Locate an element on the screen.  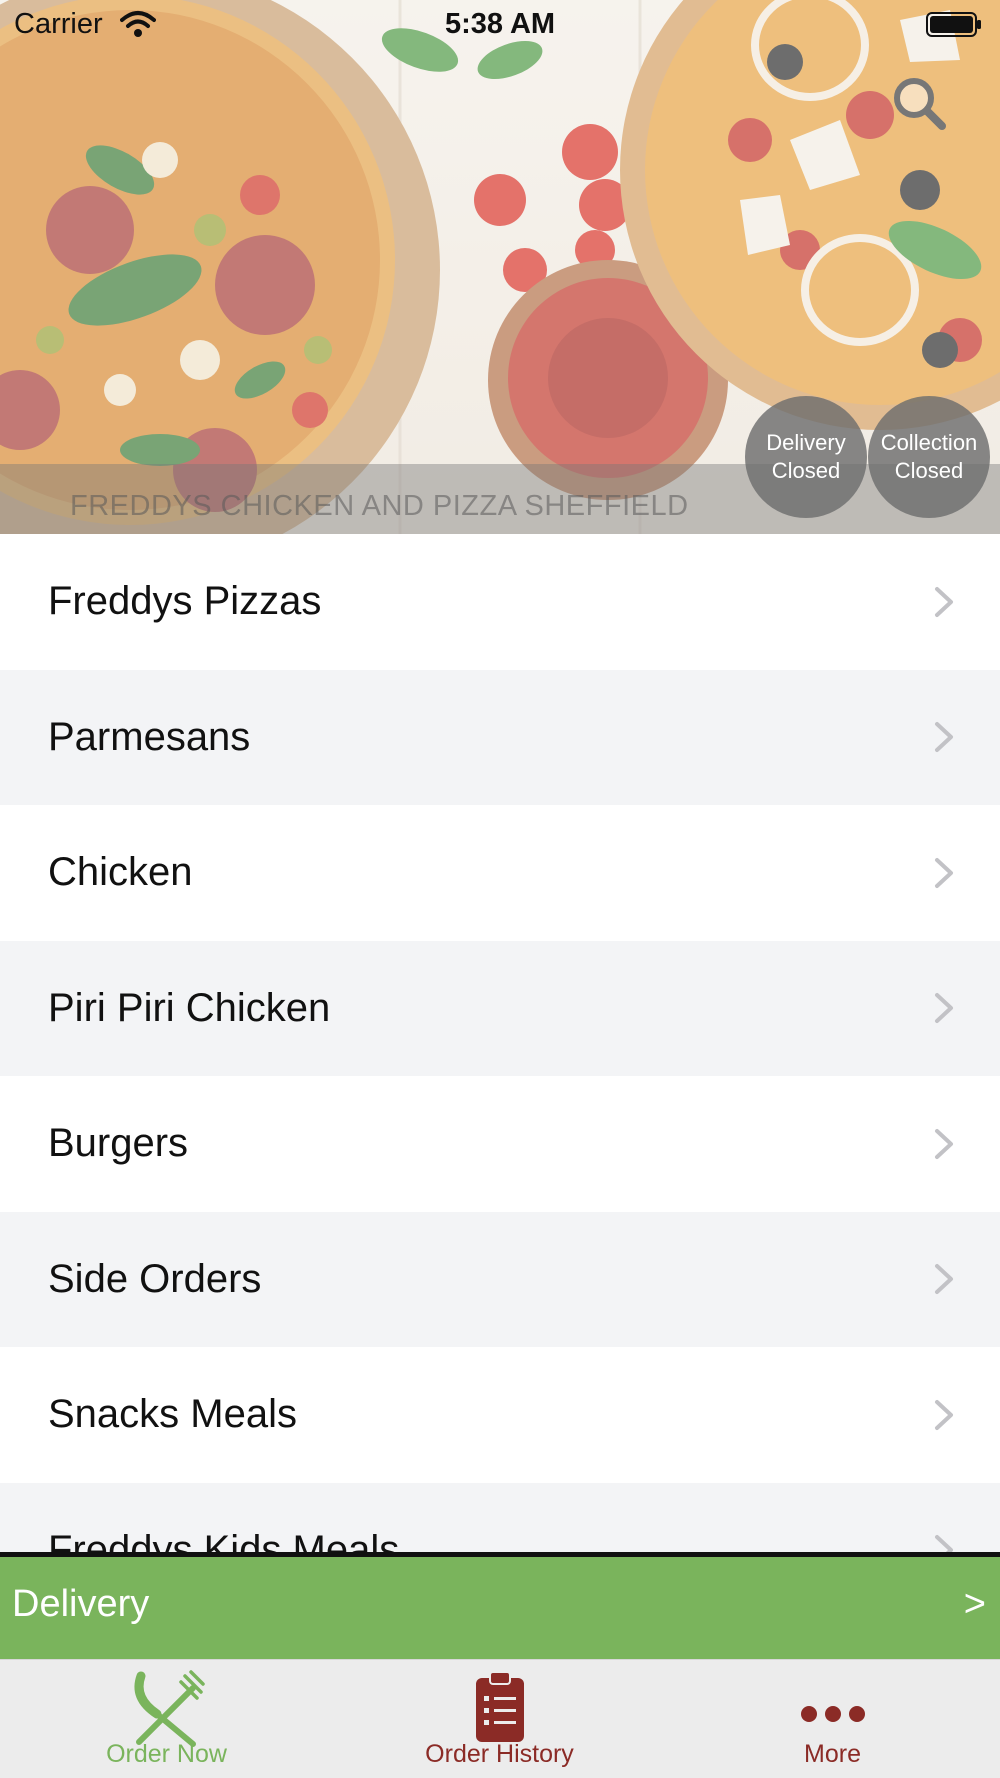
collection-badge-title: Collection is located at coordinates (929, 442).